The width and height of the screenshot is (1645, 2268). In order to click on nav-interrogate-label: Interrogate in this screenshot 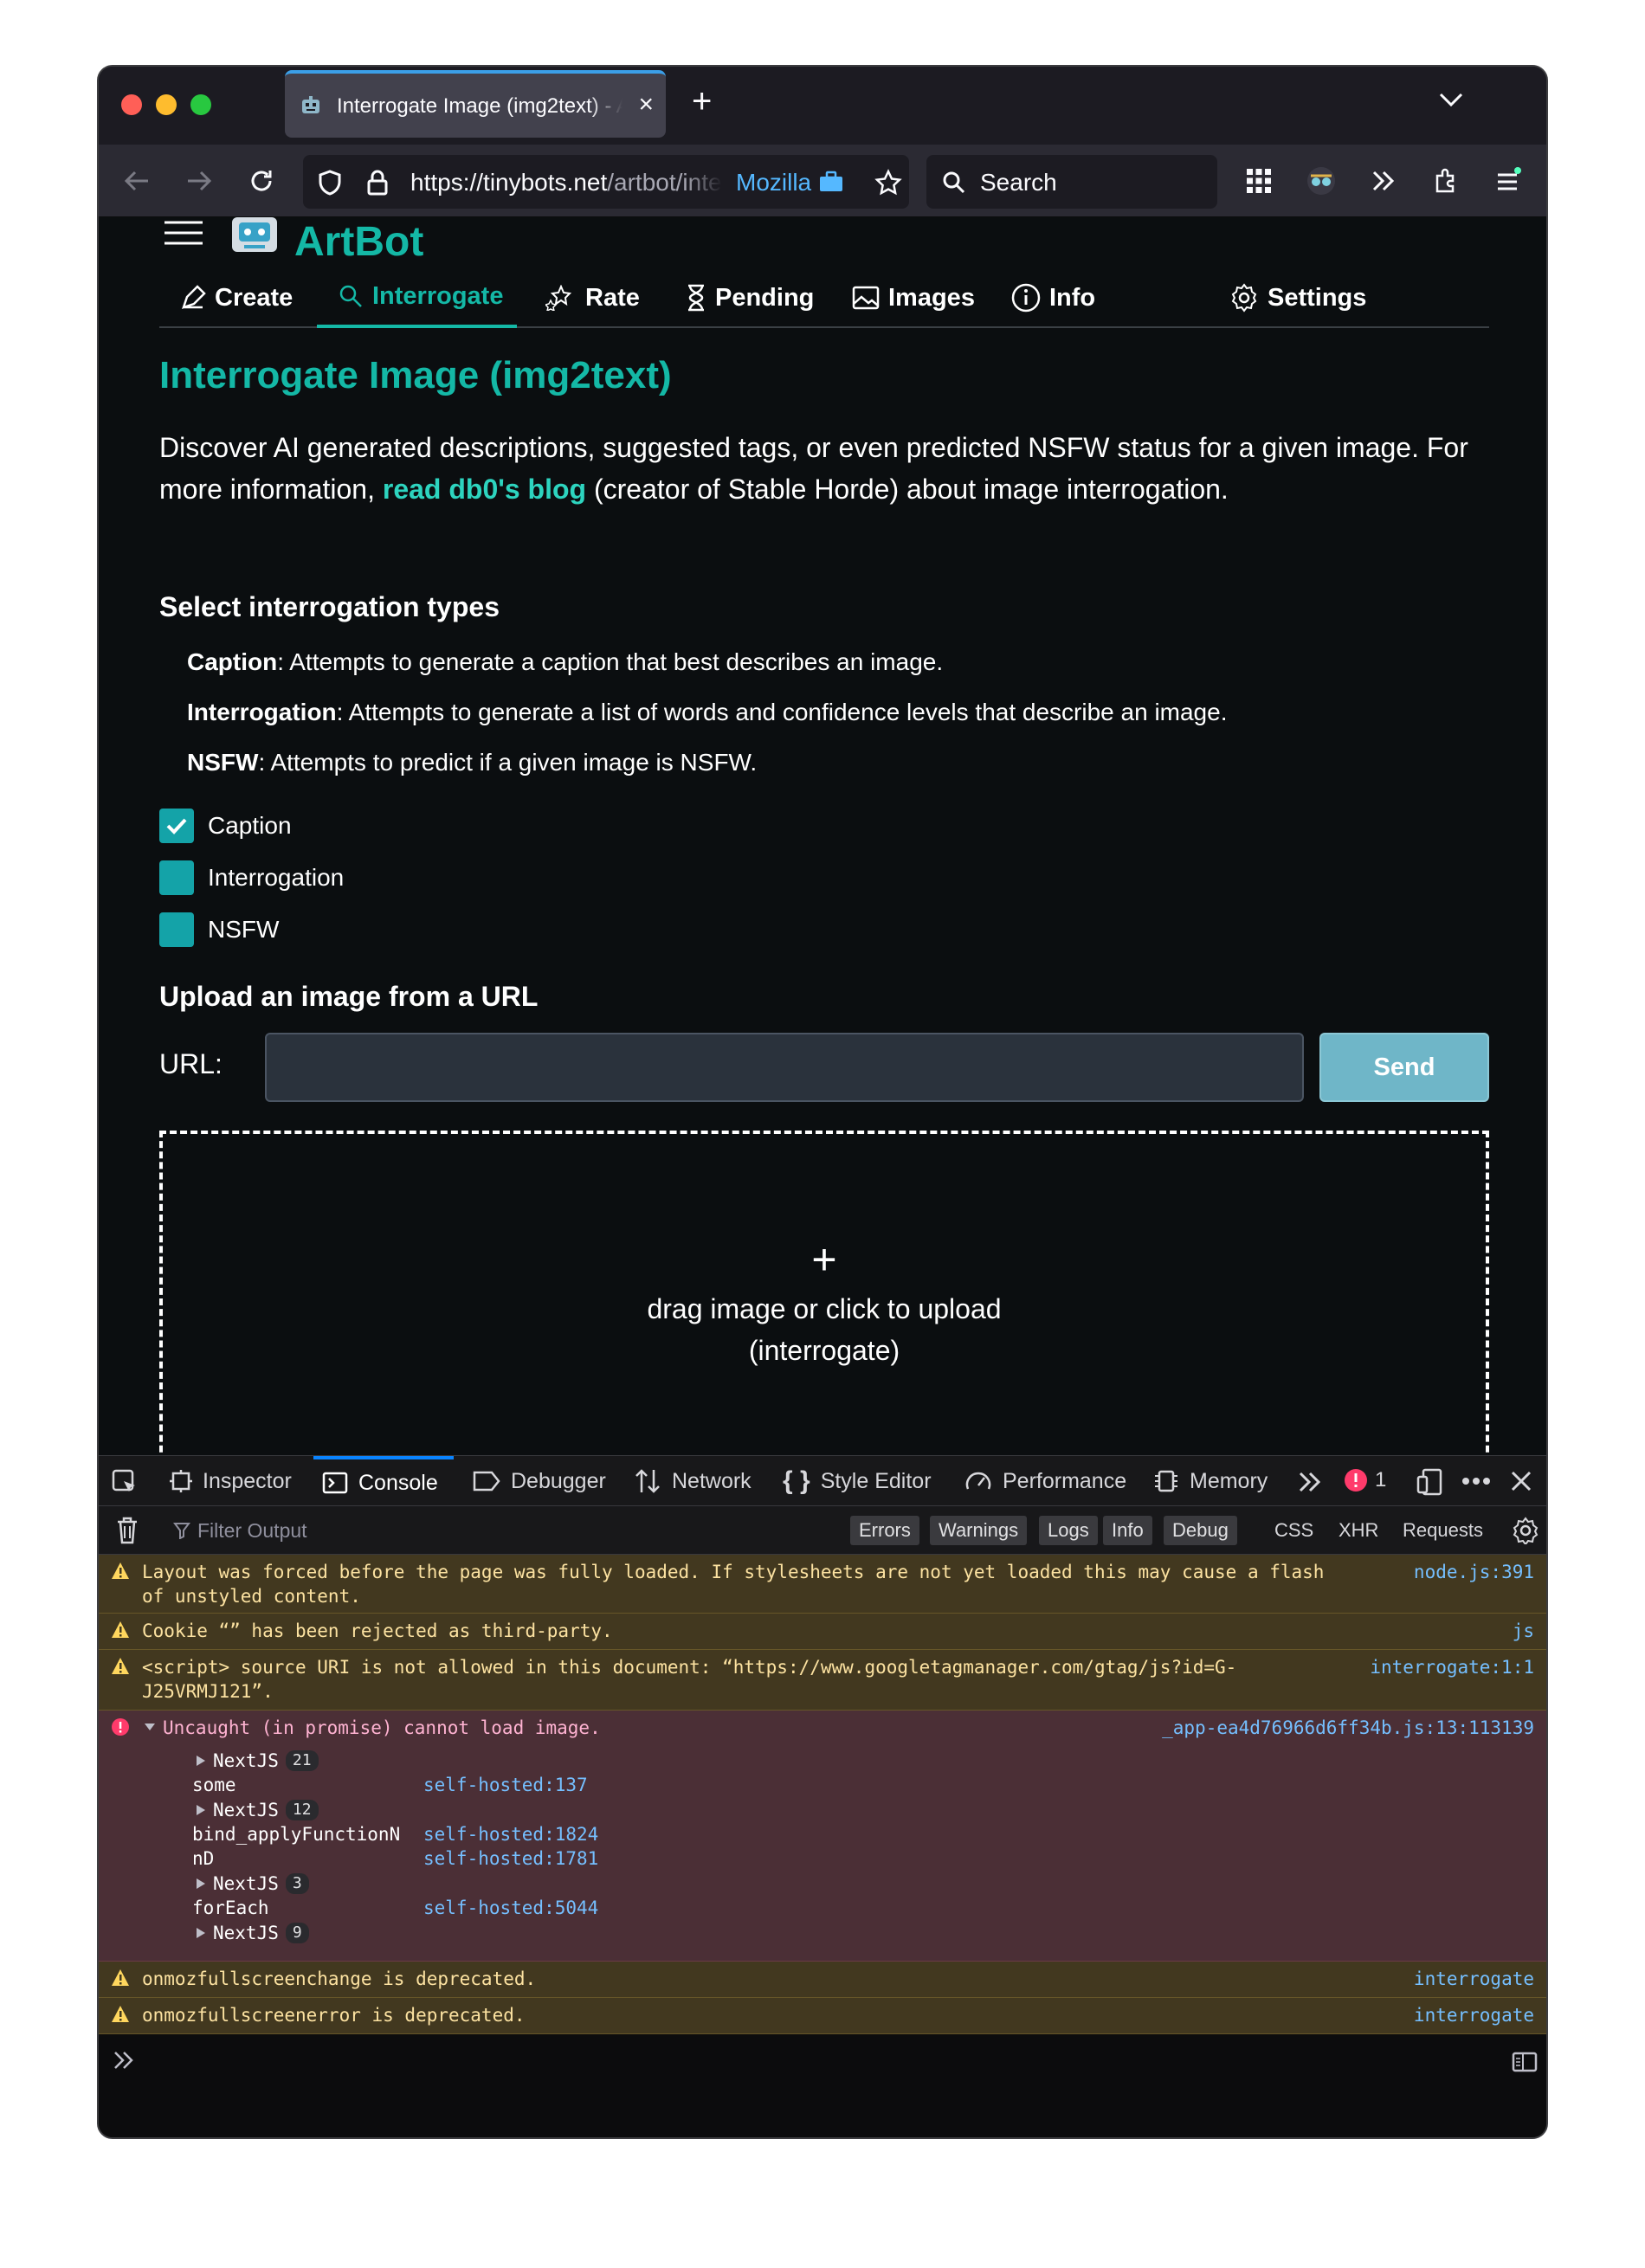, I will do `click(438, 295)`.